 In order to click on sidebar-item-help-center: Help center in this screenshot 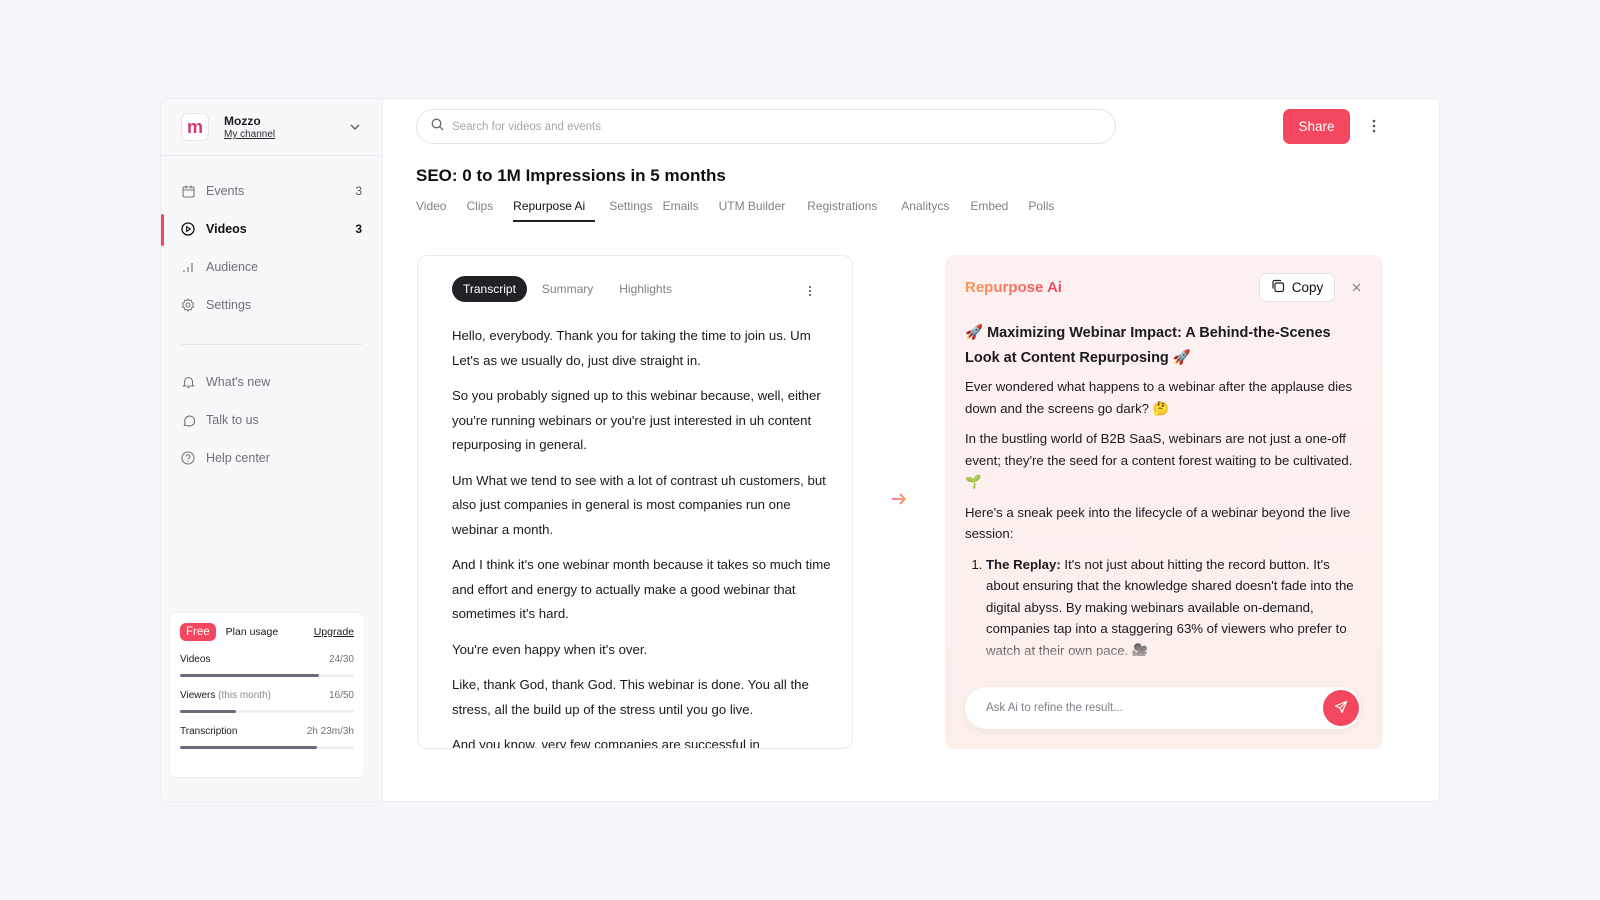, I will do `click(271, 458)`.